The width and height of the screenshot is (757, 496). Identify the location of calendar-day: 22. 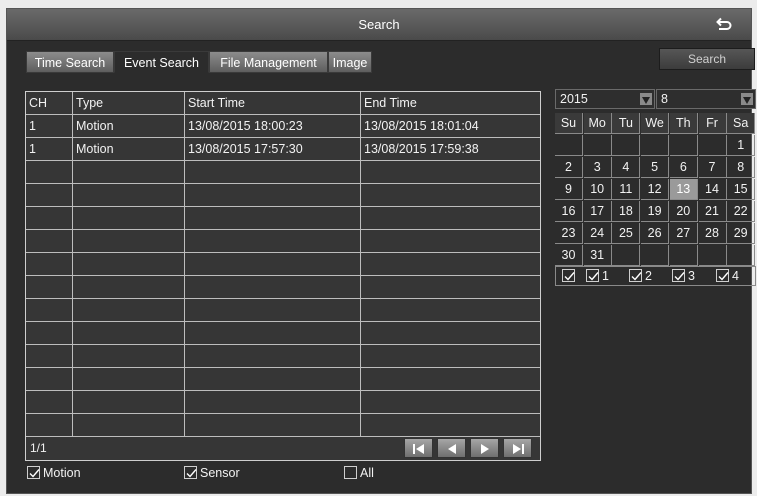
(741, 211).